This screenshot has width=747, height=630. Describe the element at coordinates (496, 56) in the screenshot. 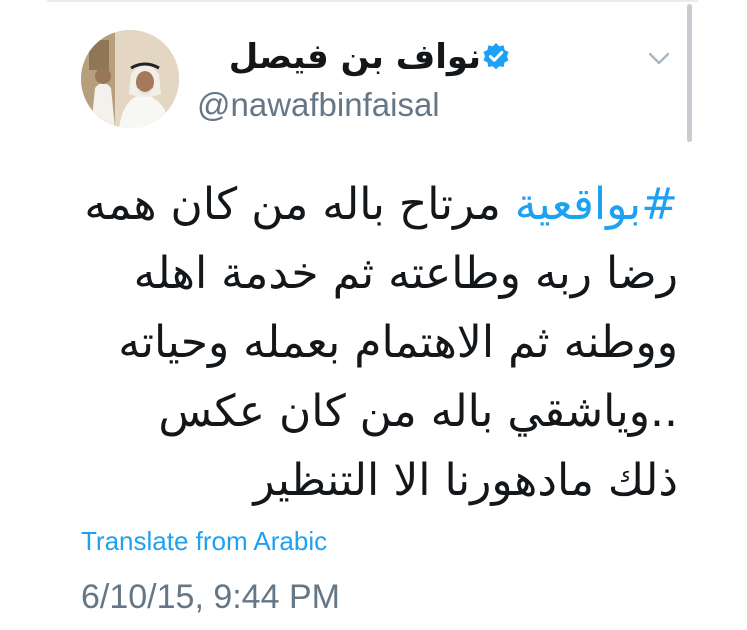

I see `verified-badge-icon` at that location.